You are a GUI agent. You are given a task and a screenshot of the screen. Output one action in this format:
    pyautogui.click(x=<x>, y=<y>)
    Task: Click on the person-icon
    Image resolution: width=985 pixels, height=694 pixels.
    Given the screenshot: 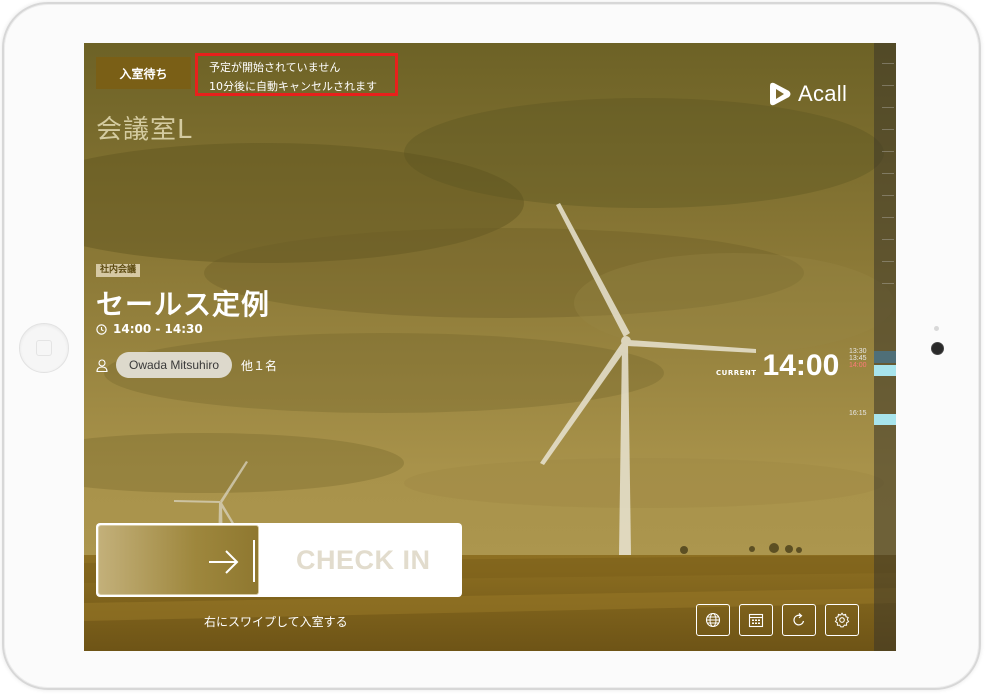 What is the action you would take?
    pyautogui.click(x=102, y=365)
    